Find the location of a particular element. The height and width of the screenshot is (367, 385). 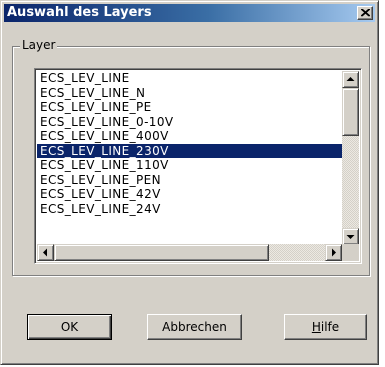

help-button: Hilfe is located at coordinates (325, 327).